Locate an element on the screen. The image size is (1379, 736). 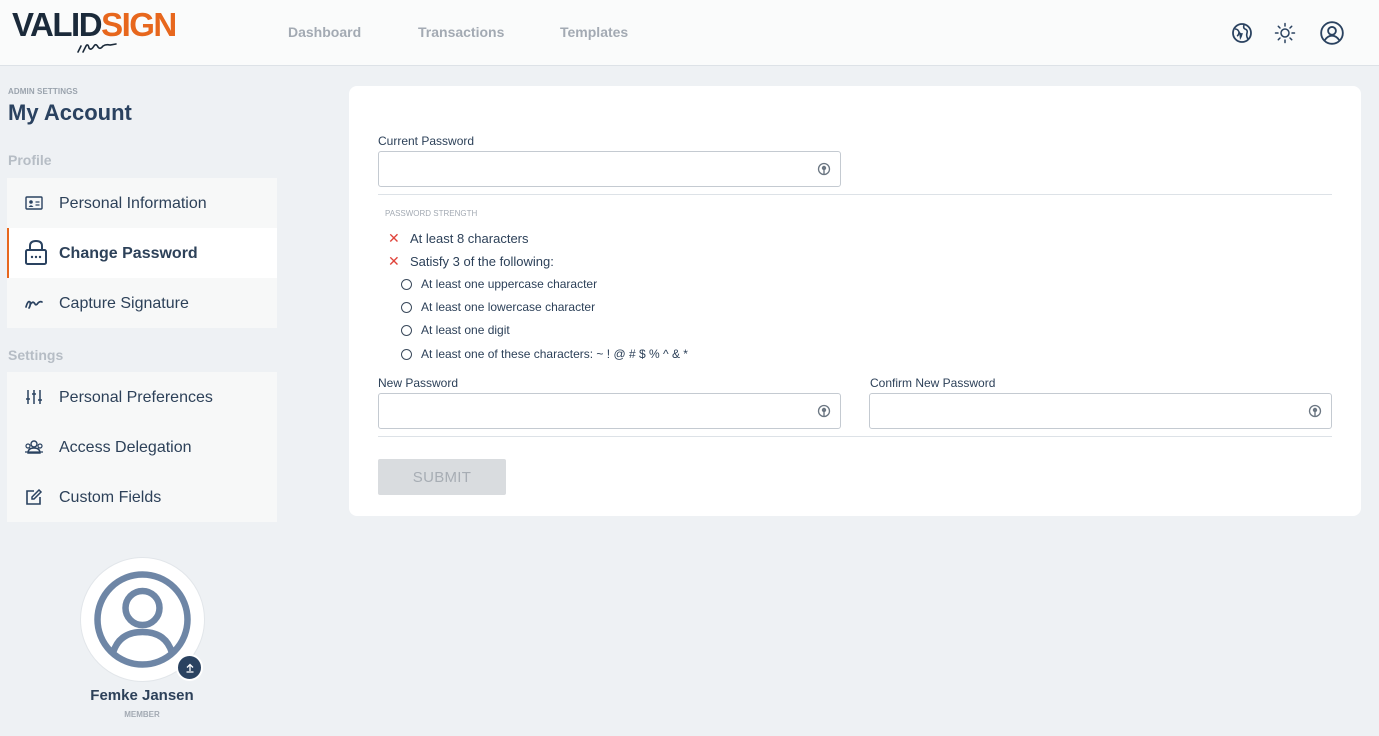
user-role: MEMBER is located at coordinates (142, 714).